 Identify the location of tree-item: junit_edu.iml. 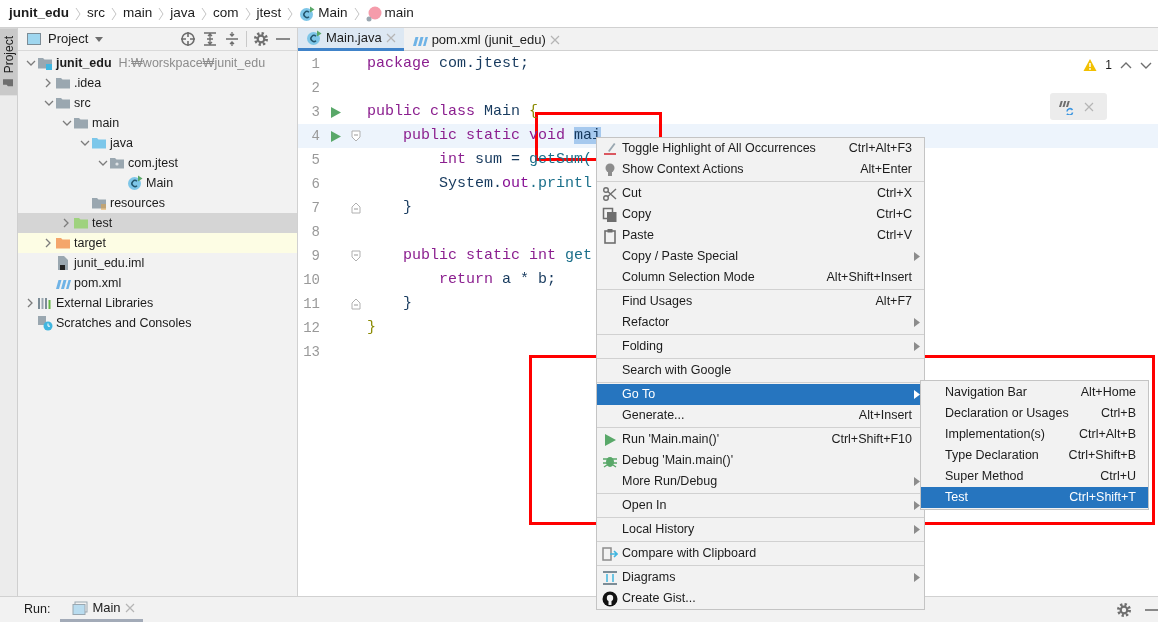
(157, 263).